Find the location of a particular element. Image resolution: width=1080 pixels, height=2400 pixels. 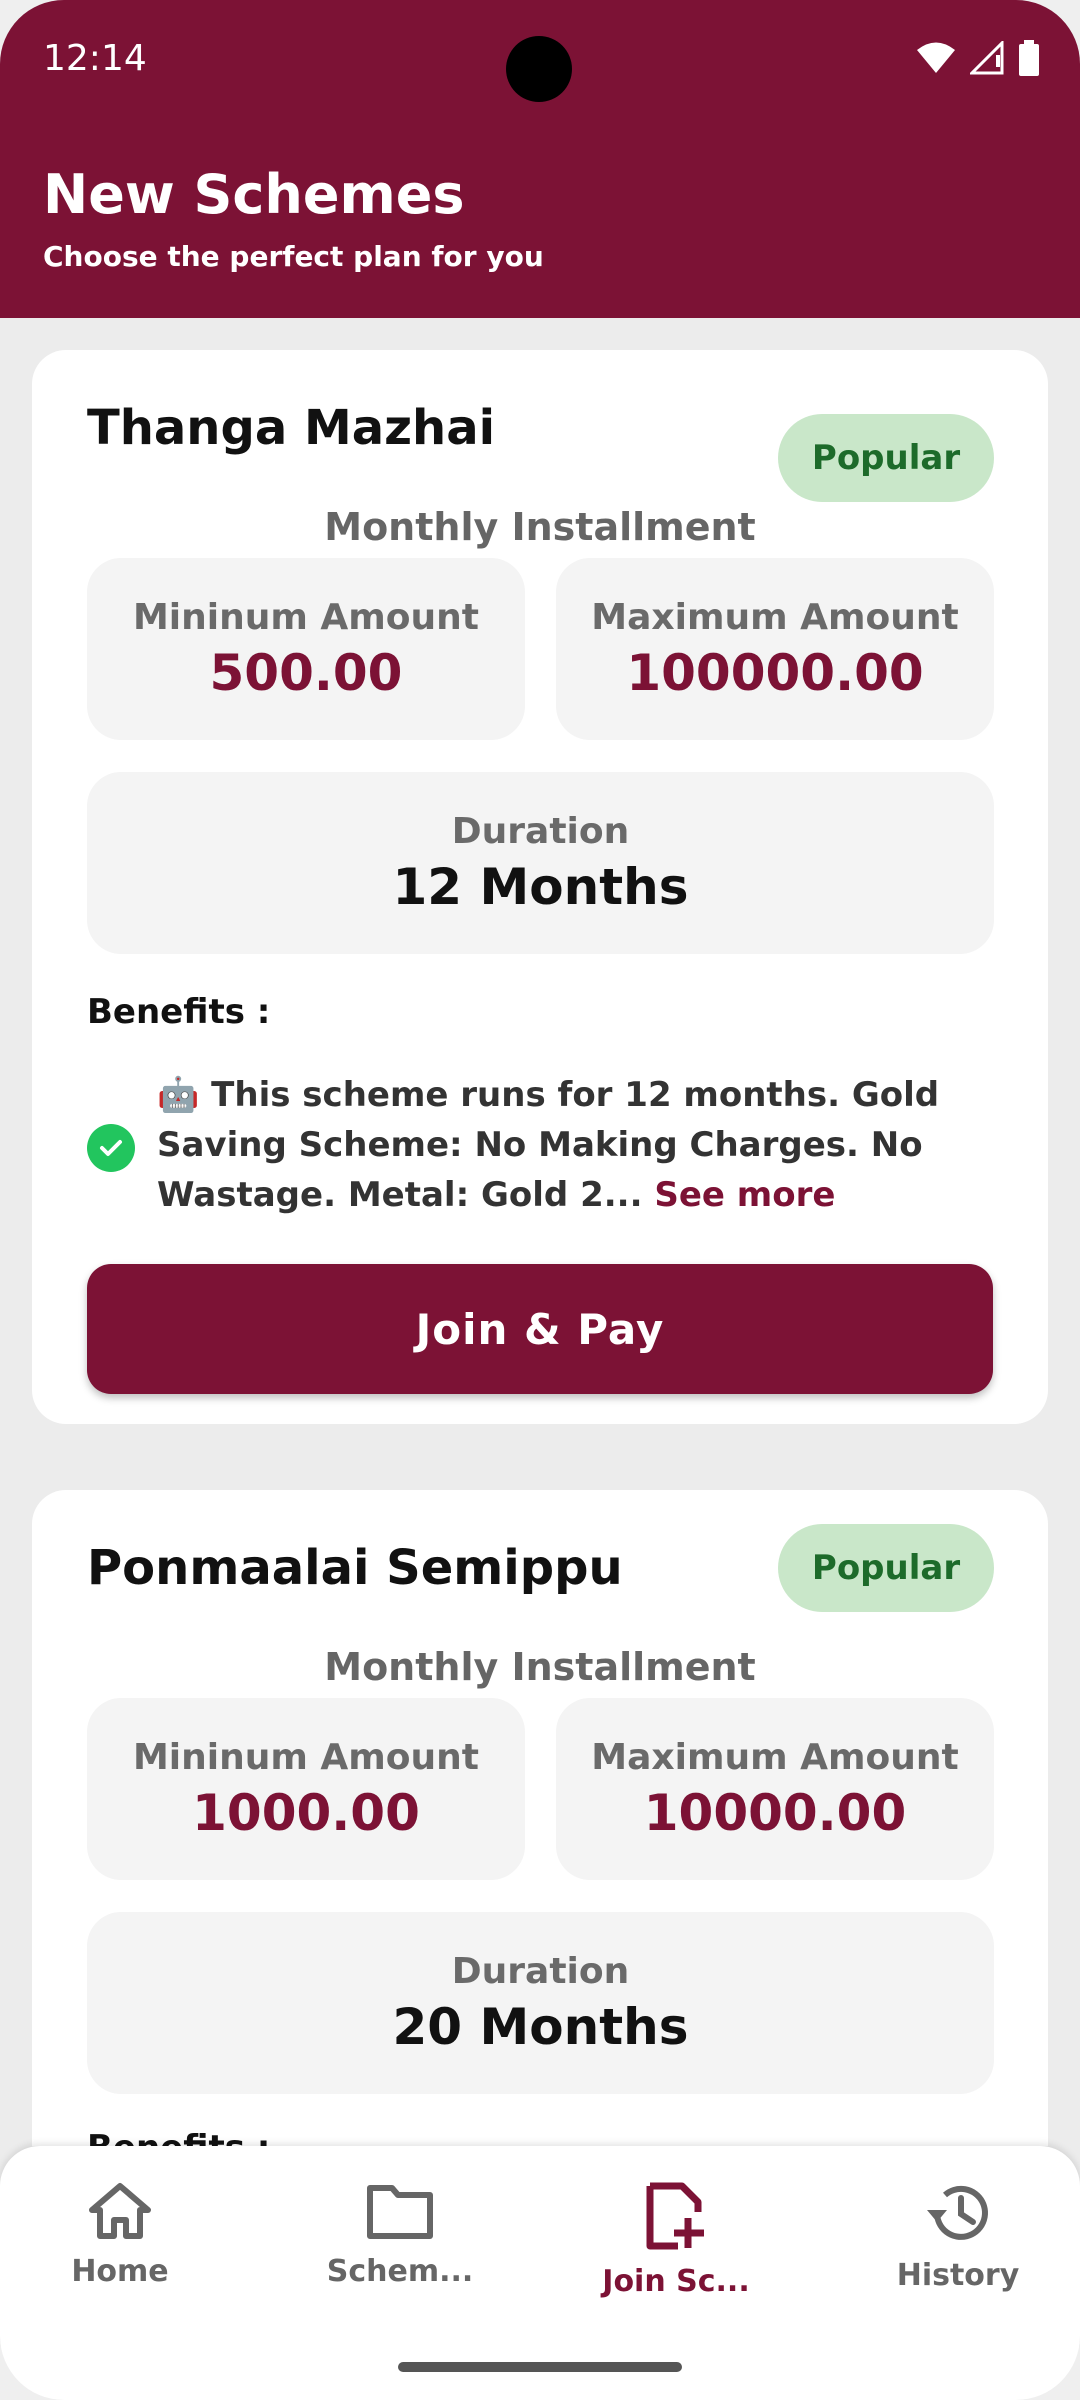

status-icons is located at coordinates (978, 58).